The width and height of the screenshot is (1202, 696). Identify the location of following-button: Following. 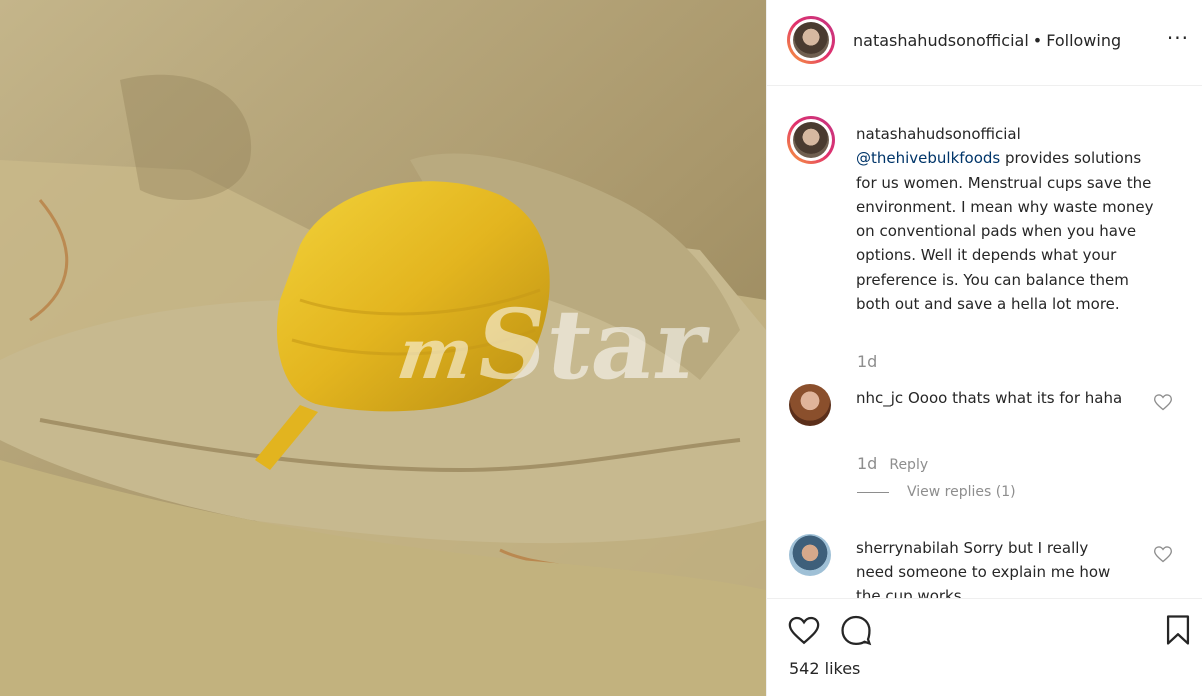
(1083, 40).